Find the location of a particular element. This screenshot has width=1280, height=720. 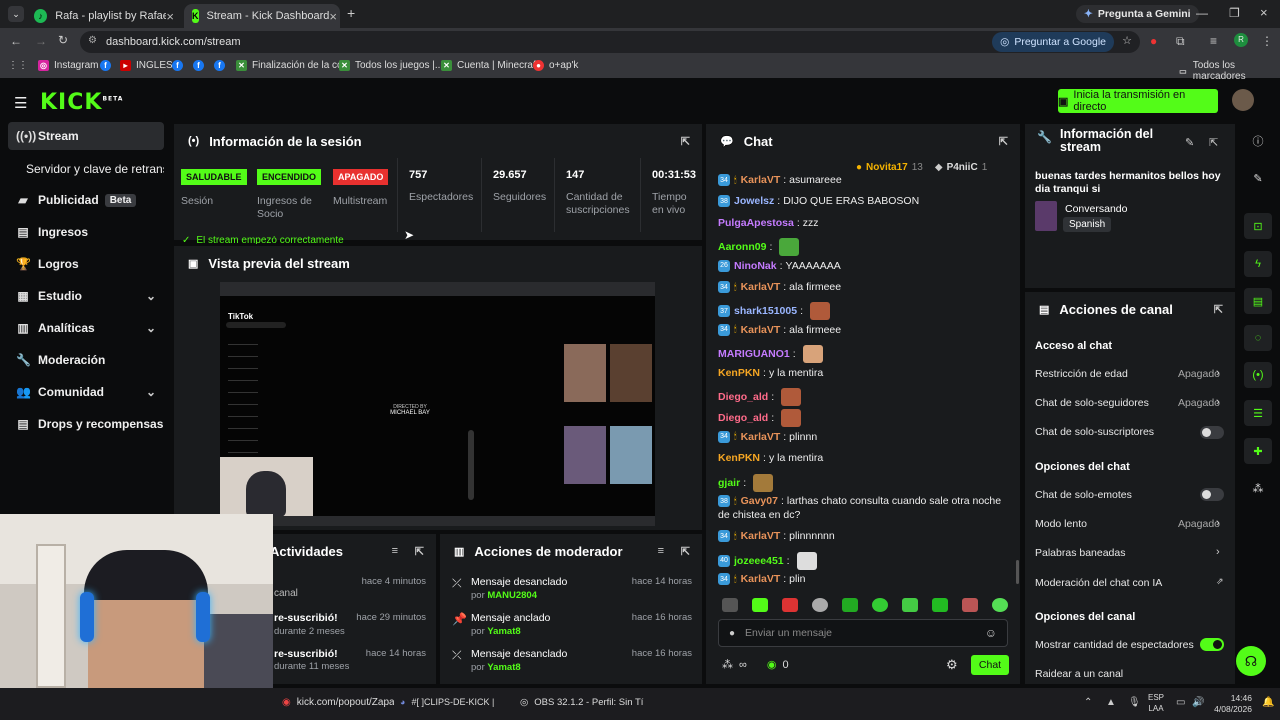

ask-google-button: ◎ Preguntar a Google is located at coordinates (1053, 42).